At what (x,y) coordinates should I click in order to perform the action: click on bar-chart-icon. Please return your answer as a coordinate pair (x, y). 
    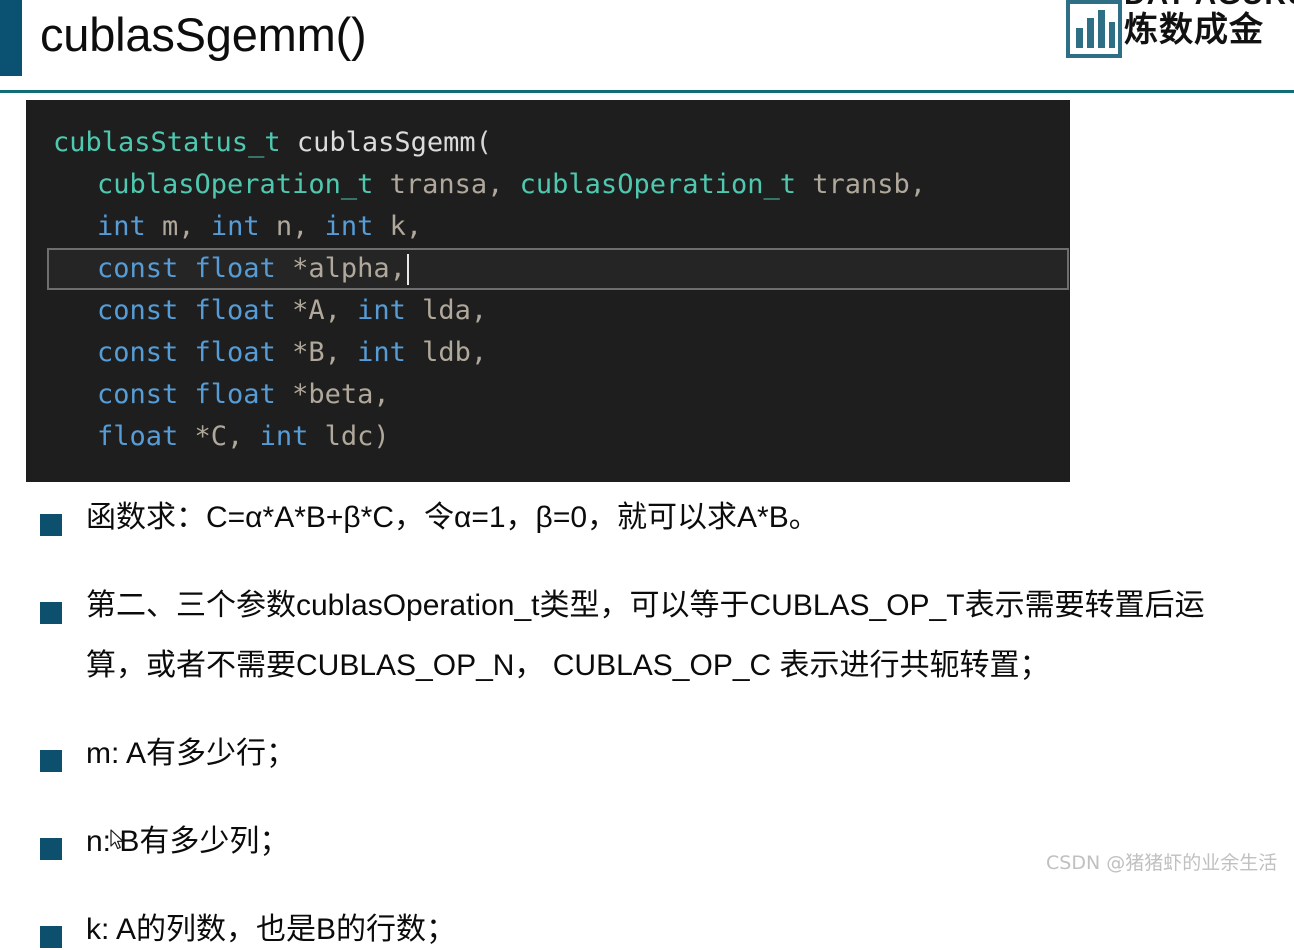
    Looking at the image, I should click on (1094, 29).